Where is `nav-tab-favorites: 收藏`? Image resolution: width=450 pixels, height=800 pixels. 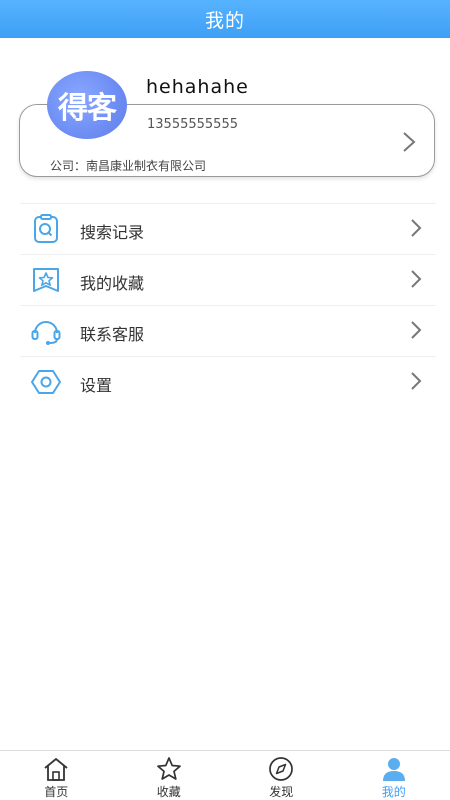 nav-tab-favorites: 收藏 is located at coordinates (169, 775).